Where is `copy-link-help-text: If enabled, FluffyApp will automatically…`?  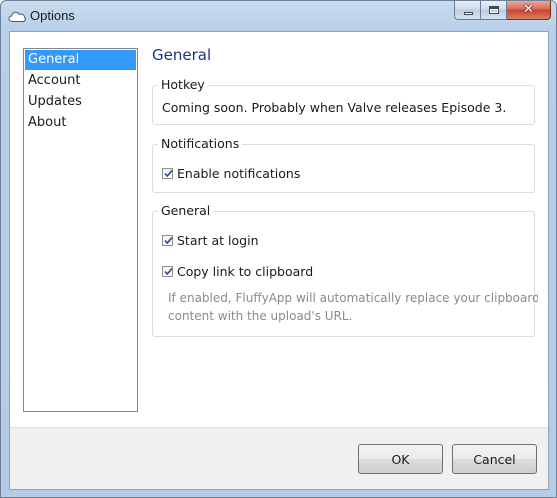
copy-link-help-text: If enabled, FluffyApp will automatically… is located at coordinates (353, 307).